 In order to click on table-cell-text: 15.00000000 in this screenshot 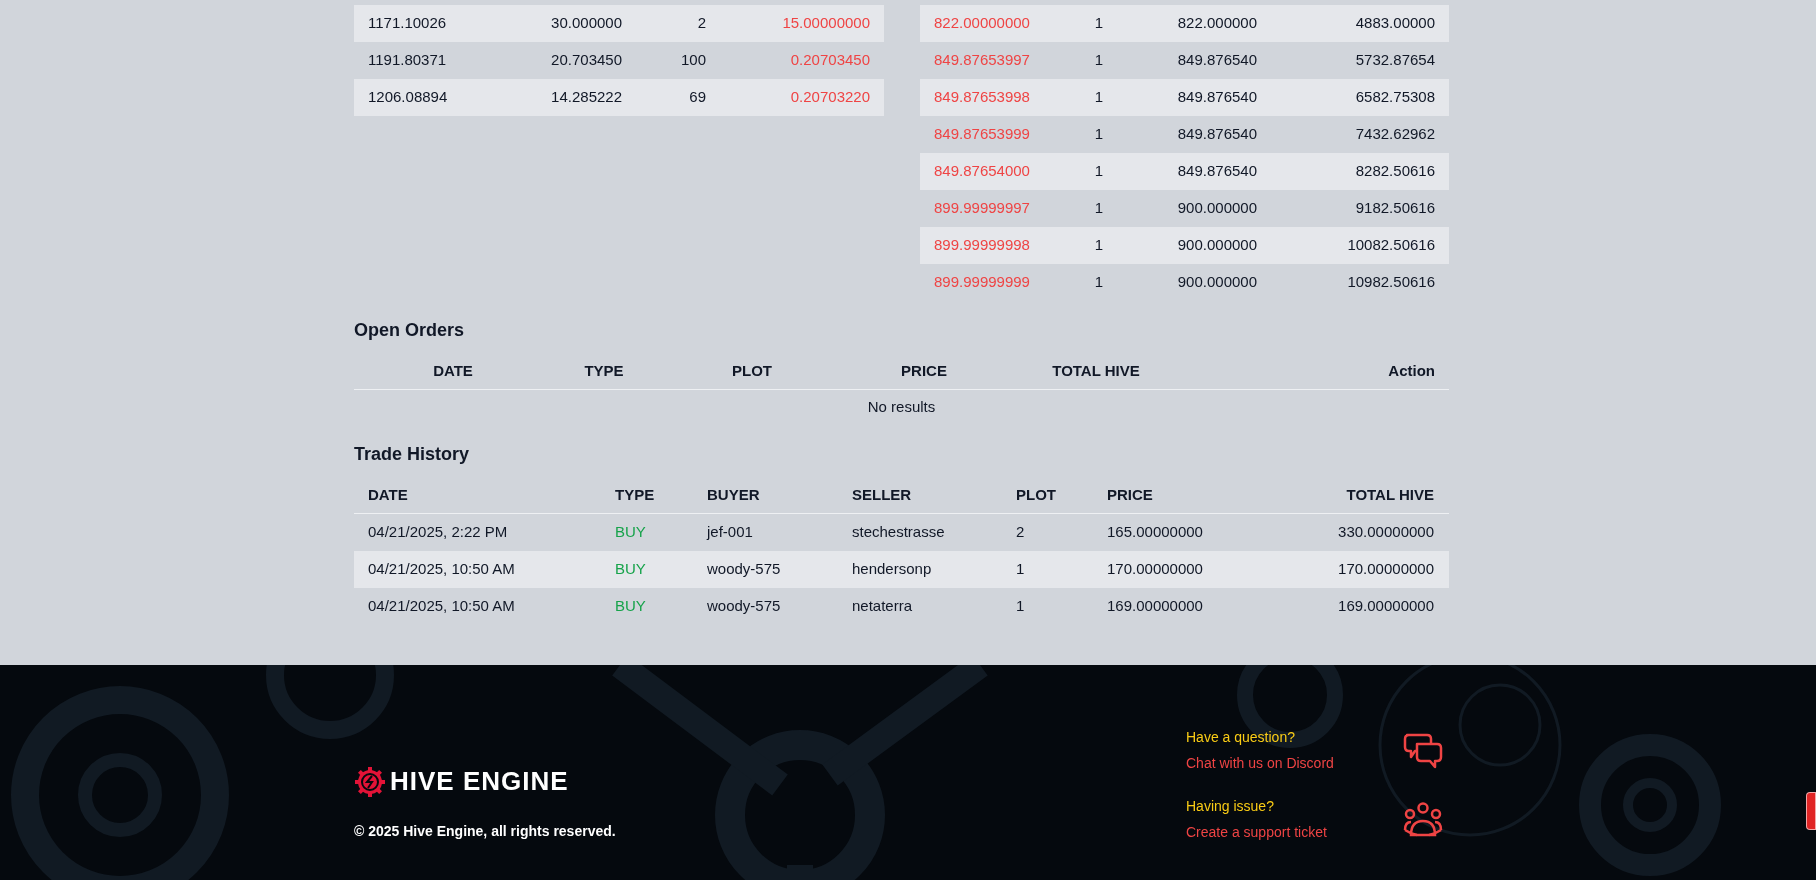, I will do `click(825, 23)`.